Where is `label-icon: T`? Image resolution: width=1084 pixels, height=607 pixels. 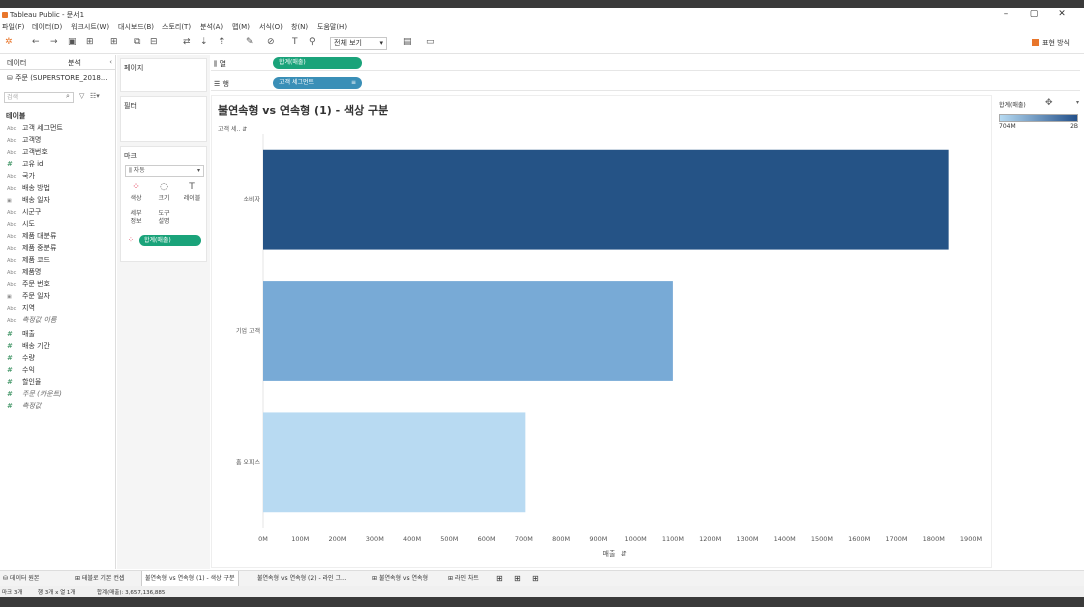
label-icon: T is located at coordinates (295, 42).